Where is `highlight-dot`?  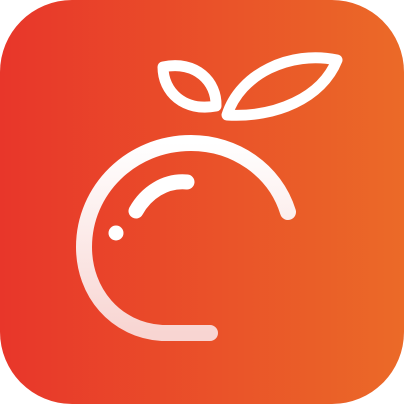 highlight-dot is located at coordinates (116, 233).